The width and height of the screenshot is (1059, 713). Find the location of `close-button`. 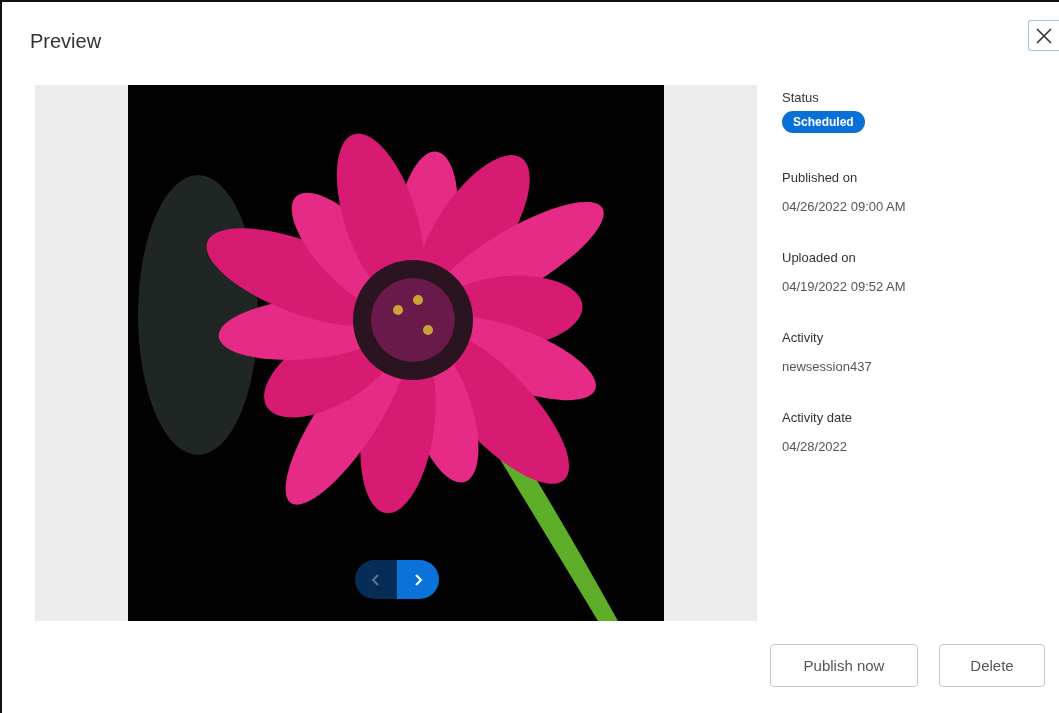

close-button is located at coordinates (1043, 35).